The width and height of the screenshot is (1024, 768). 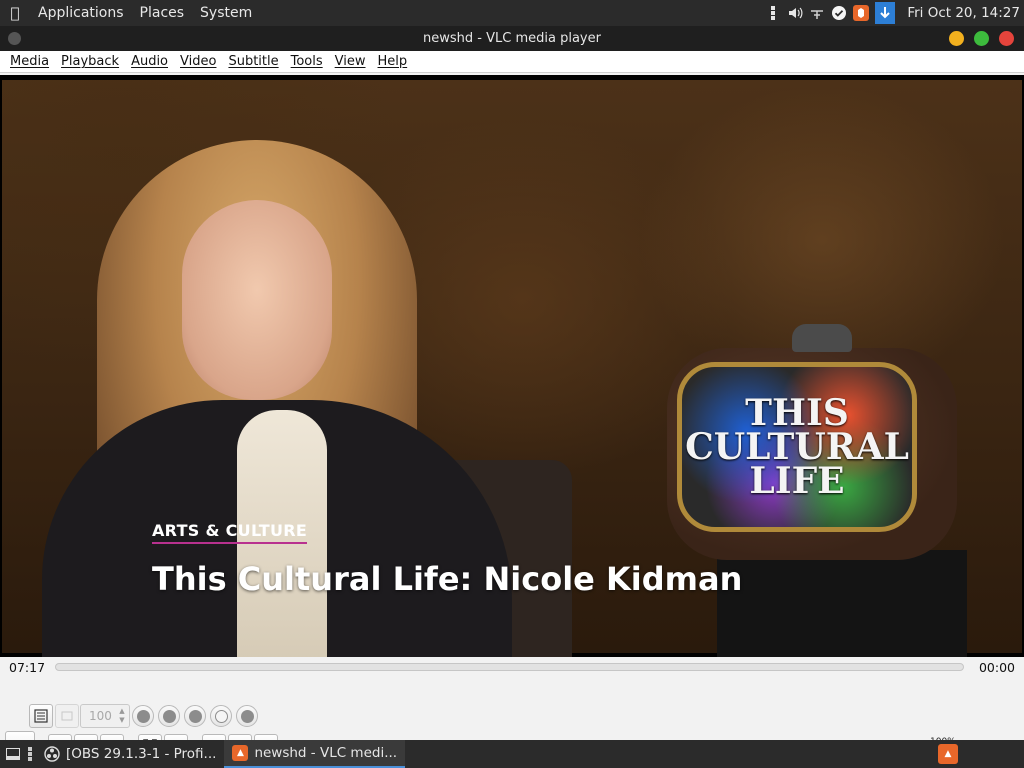 What do you see at coordinates (773, 13) in the screenshot?
I see `more-options-icon` at bounding box center [773, 13].